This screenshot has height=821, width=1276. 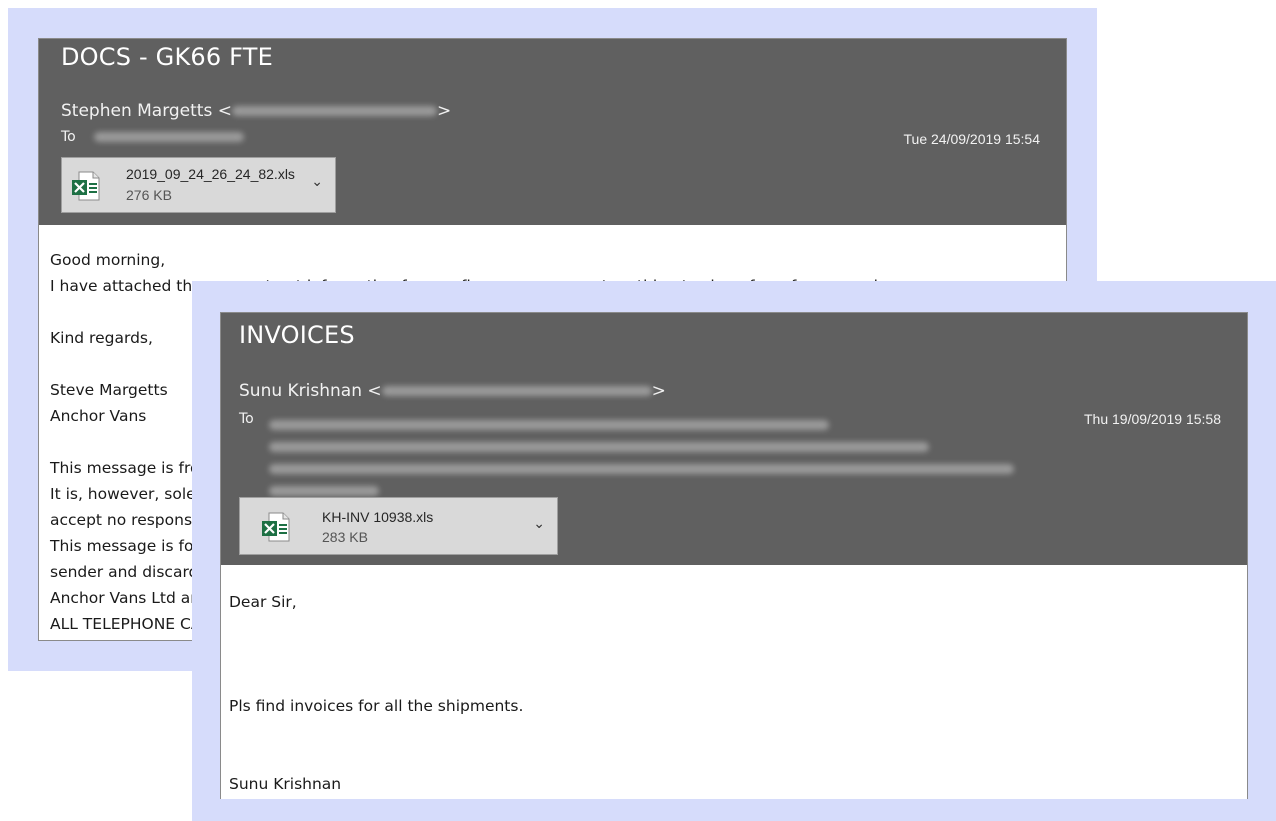 I want to click on disclaimer-line: This message is from, so click(x=132, y=468).